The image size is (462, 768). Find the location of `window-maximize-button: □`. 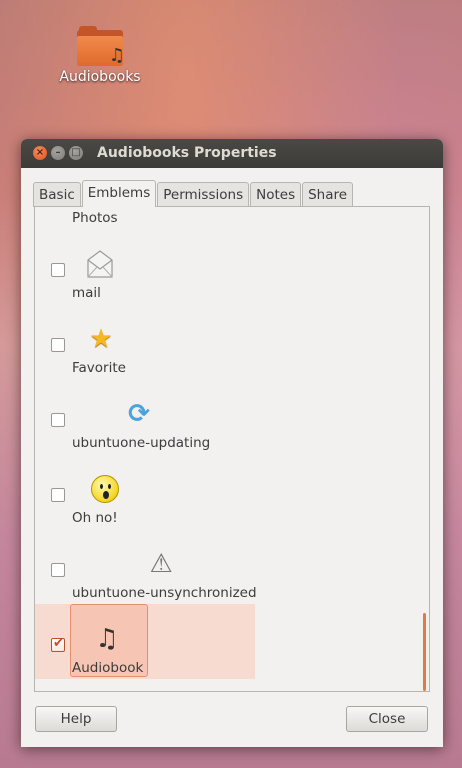

window-maximize-button: □ is located at coordinates (76, 153).